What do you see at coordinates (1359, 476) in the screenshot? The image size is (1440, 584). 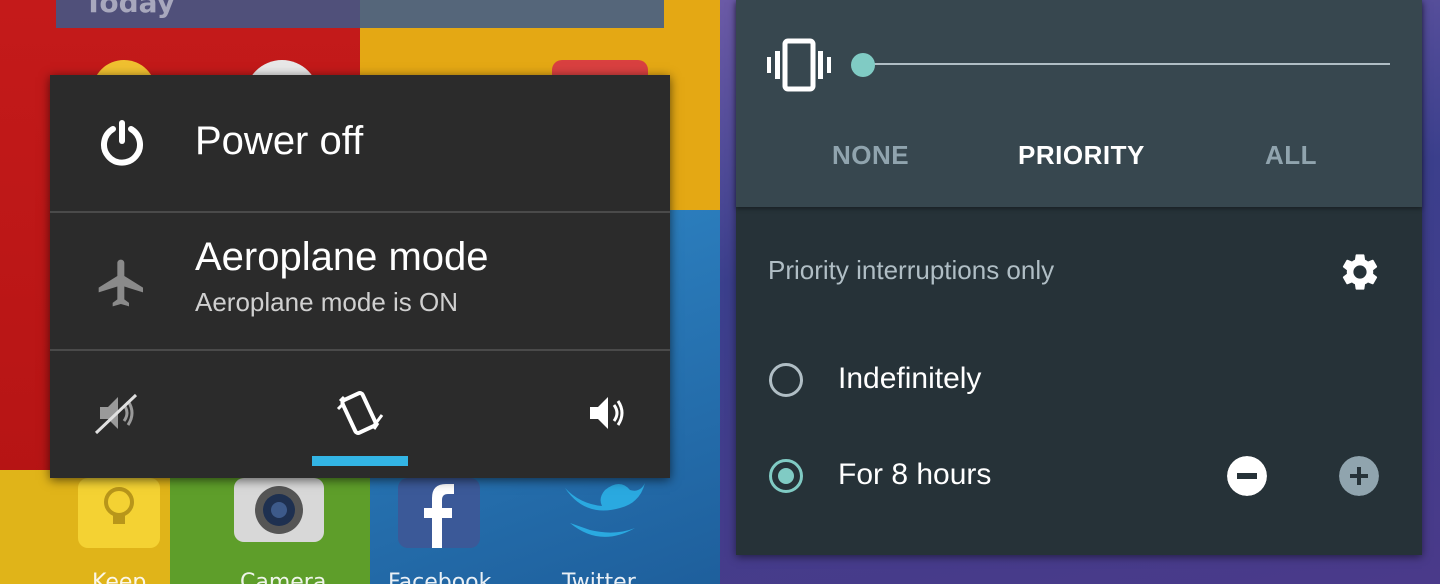 I see `increase-hours-button` at bounding box center [1359, 476].